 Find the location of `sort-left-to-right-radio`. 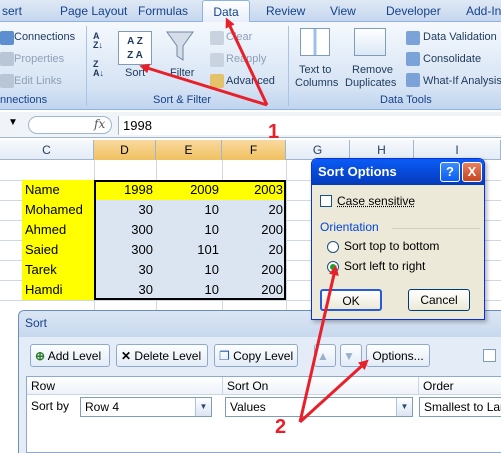

sort-left-to-right-radio is located at coordinates (333, 267).